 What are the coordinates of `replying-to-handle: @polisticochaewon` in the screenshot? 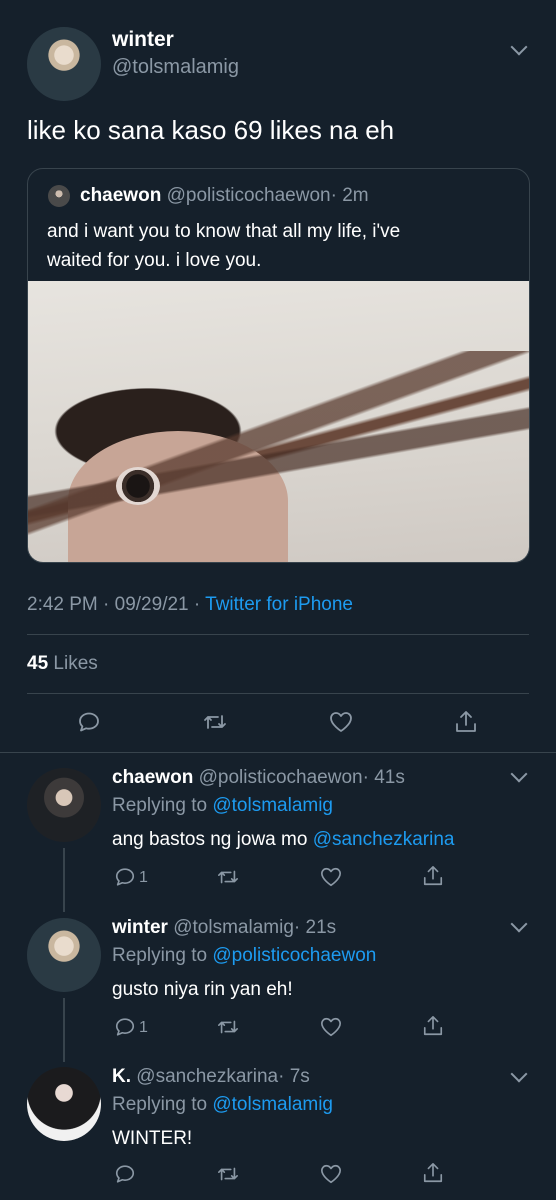 It's located at (294, 955).